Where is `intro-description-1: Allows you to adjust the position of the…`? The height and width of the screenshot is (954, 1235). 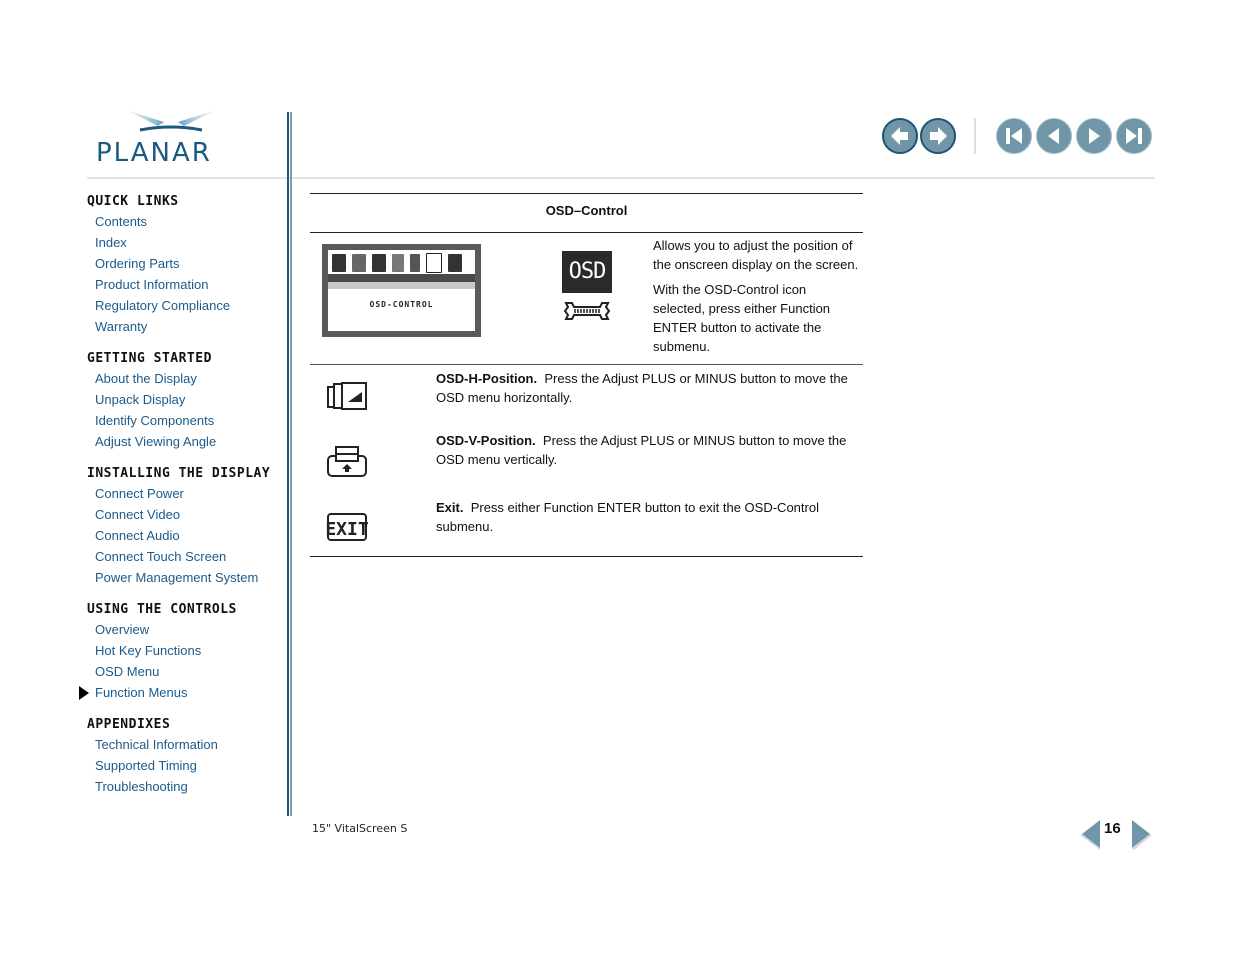 intro-description-1: Allows you to adjust the position of the… is located at coordinates (756, 255).